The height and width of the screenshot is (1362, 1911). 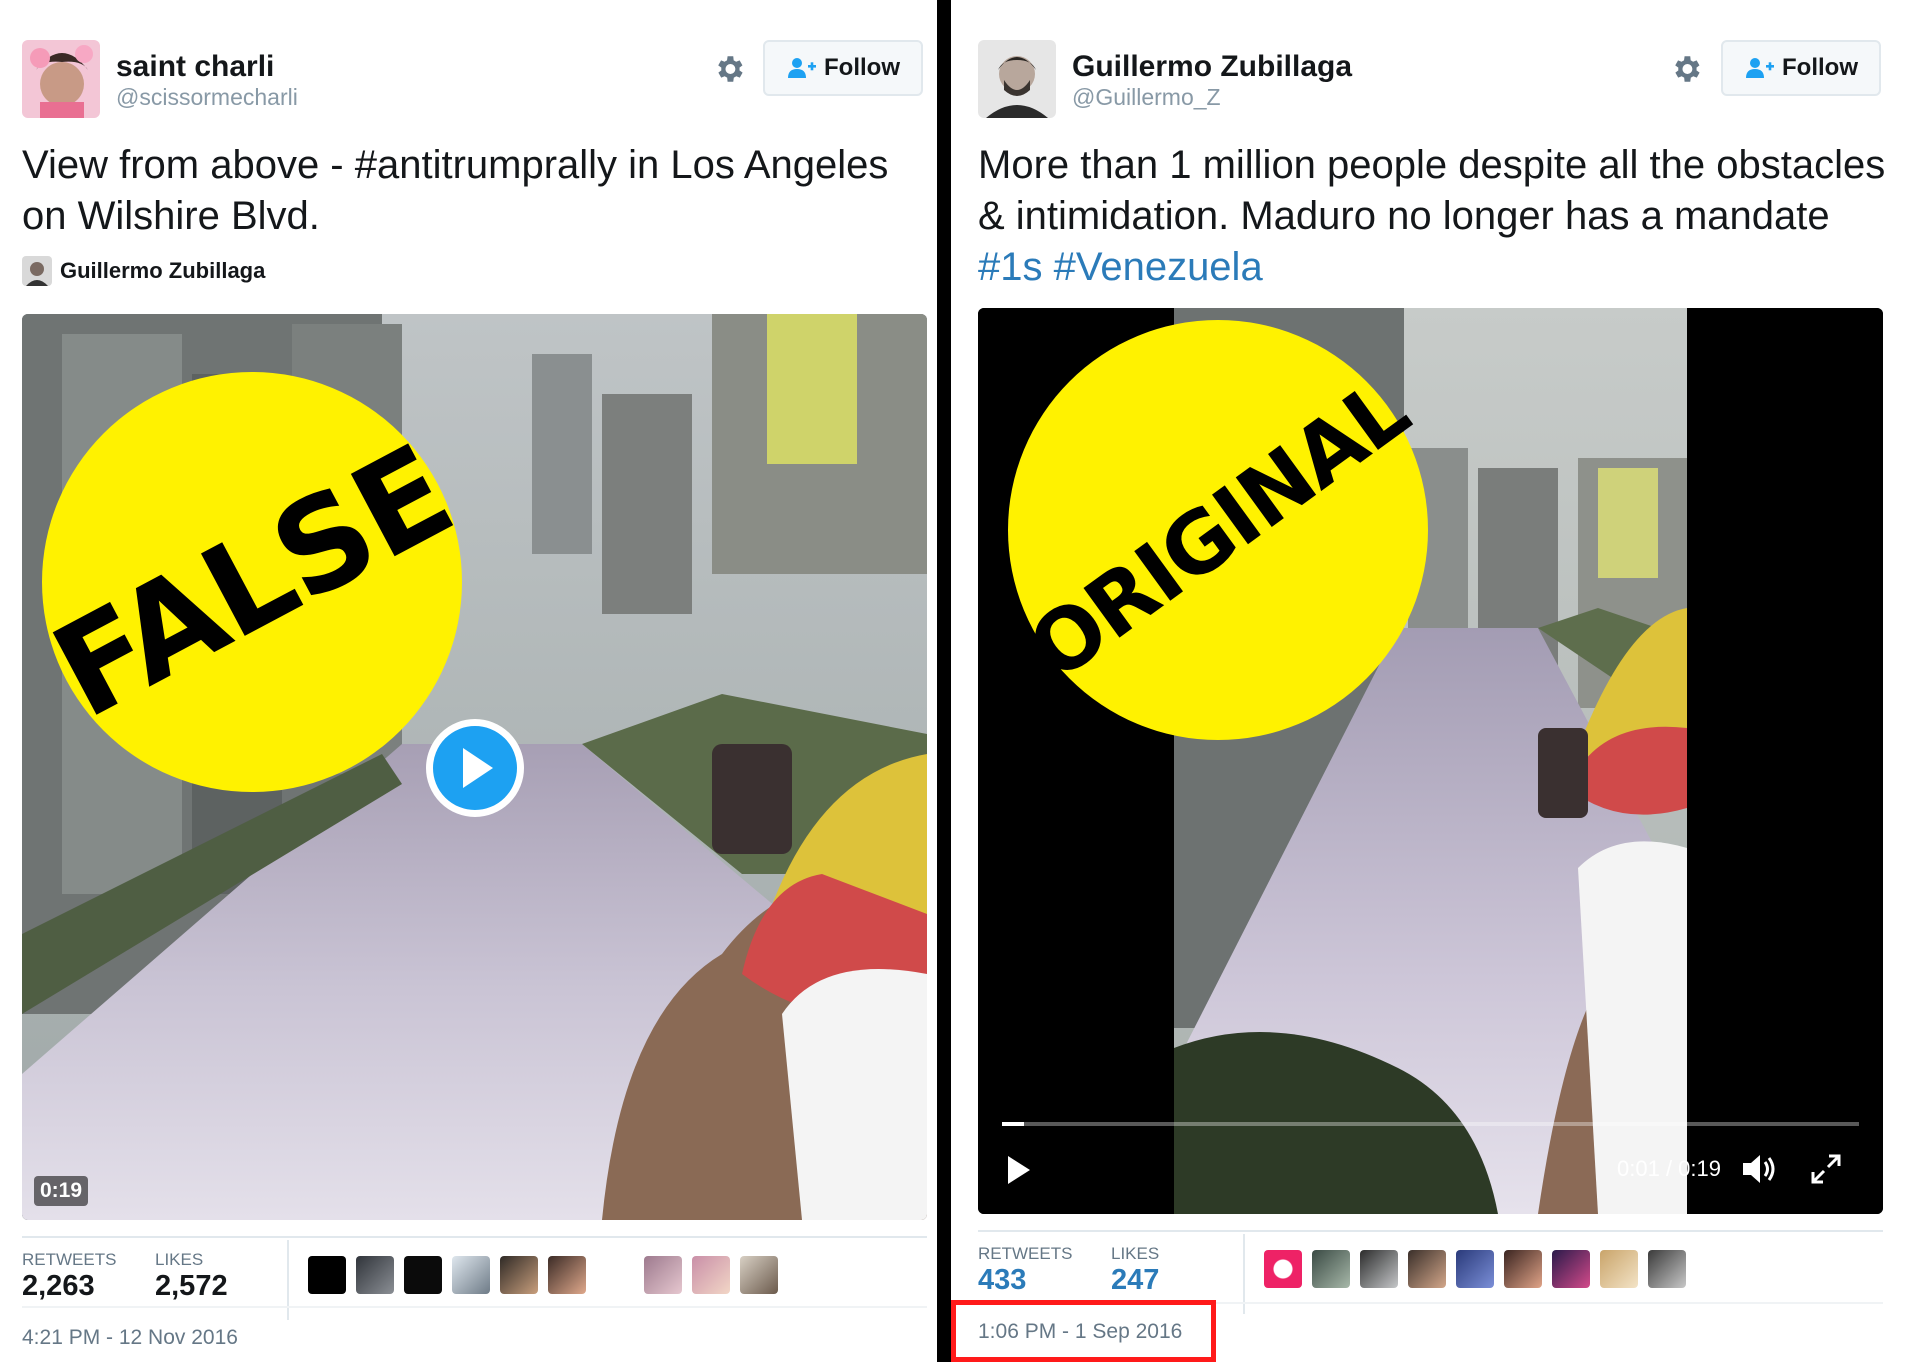 What do you see at coordinates (944, 681) in the screenshot?
I see `panel-divider` at bounding box center [944, 681].